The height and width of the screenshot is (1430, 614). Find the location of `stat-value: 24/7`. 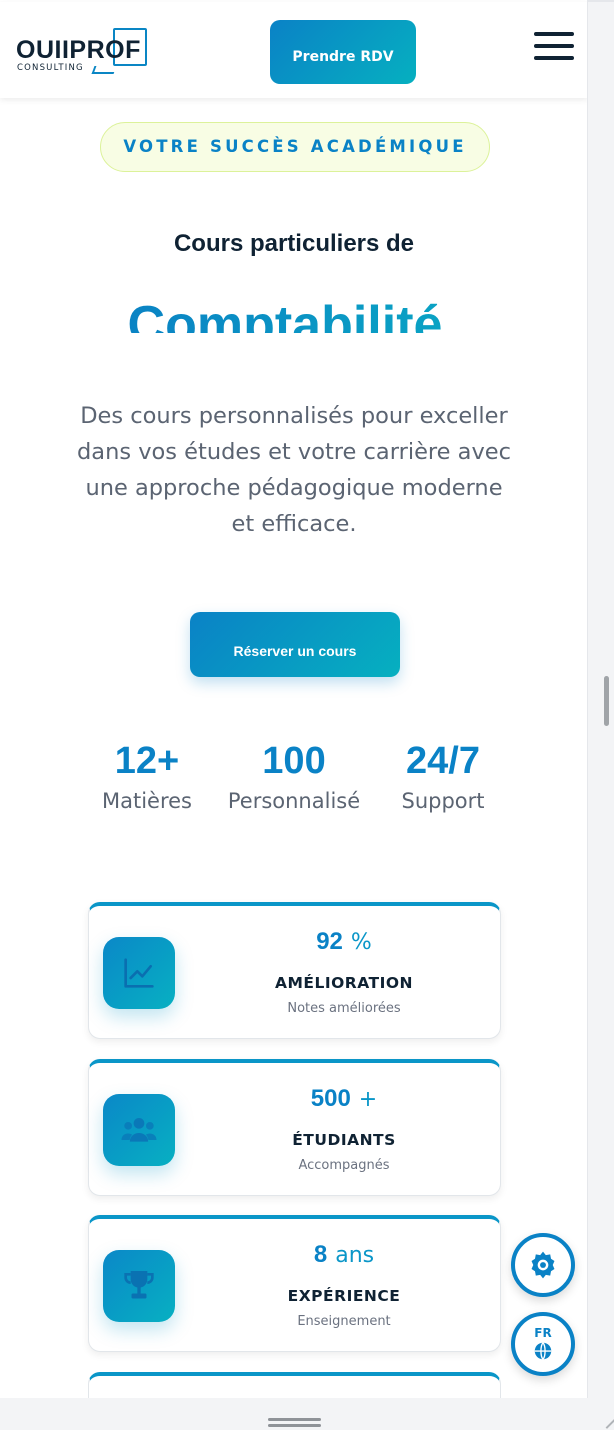

stat-value: 24/7 is located at coordinates (443, 761).